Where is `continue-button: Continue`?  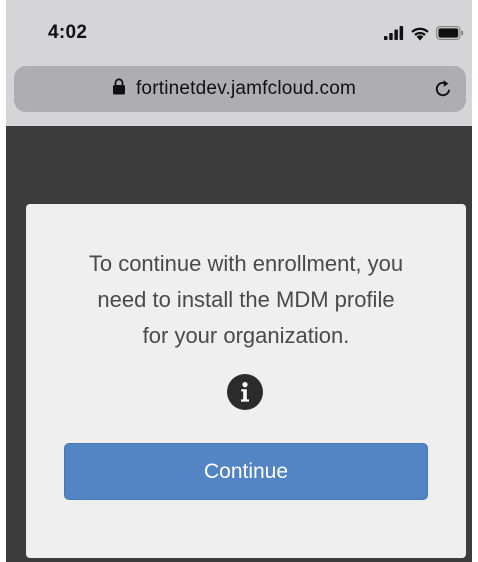 continue-button: Continue is located at coordinates (246, 471).